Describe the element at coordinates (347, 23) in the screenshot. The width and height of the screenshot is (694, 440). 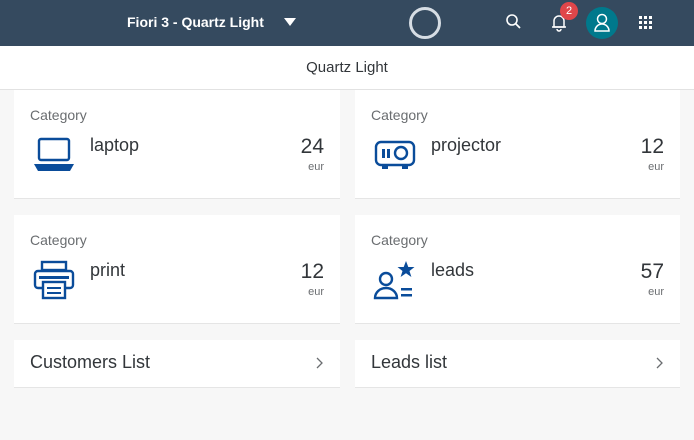
I see `shell-bar: Fiori 3 - Quartz Light 2` at that location.